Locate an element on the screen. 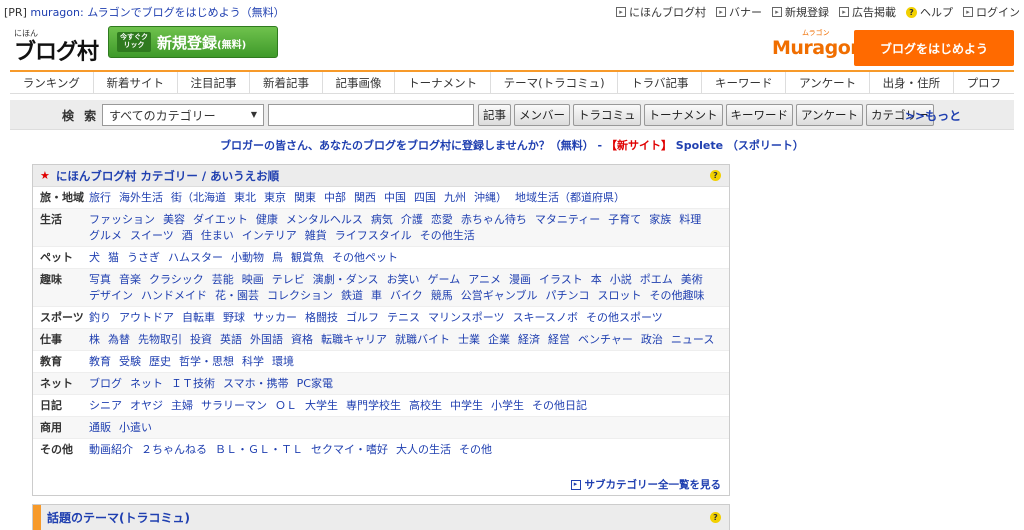 This screenshot has width=1024, height=530. top-link-banner: ▸ バナー is located at coordinates (739, 12).